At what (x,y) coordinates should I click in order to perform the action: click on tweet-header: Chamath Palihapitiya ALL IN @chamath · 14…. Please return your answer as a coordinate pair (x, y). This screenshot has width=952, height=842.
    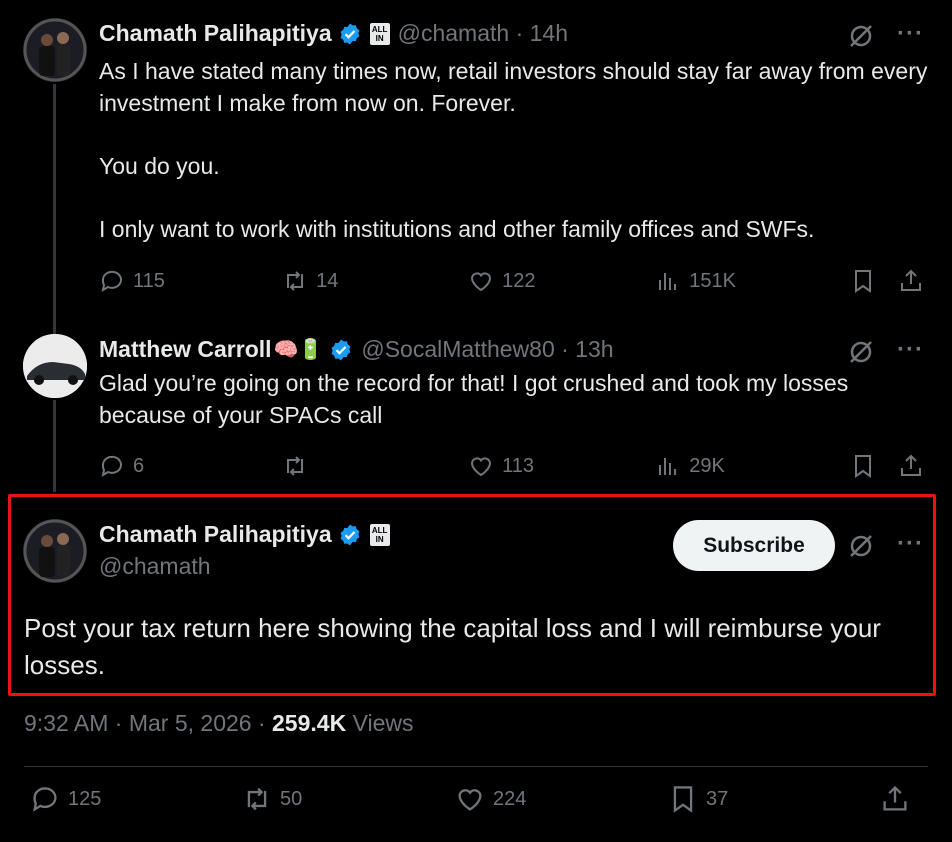
    Looking at the image, I should click on (333, 33).